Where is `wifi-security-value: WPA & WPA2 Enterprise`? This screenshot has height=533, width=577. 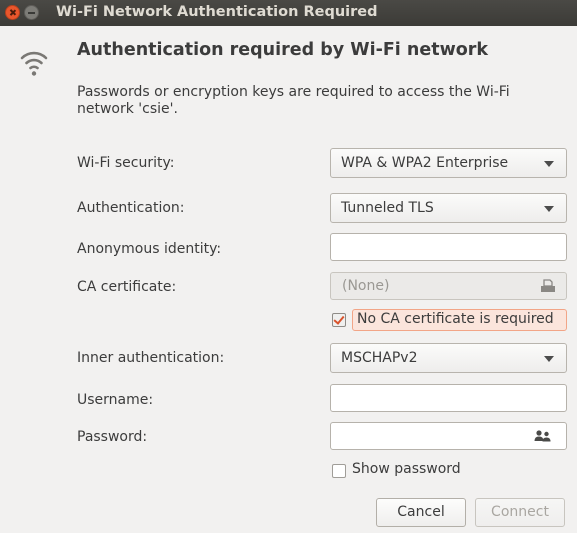 wifi-security-value: WPA & WPA2 Enterprise is located at coordinates (425, 163).